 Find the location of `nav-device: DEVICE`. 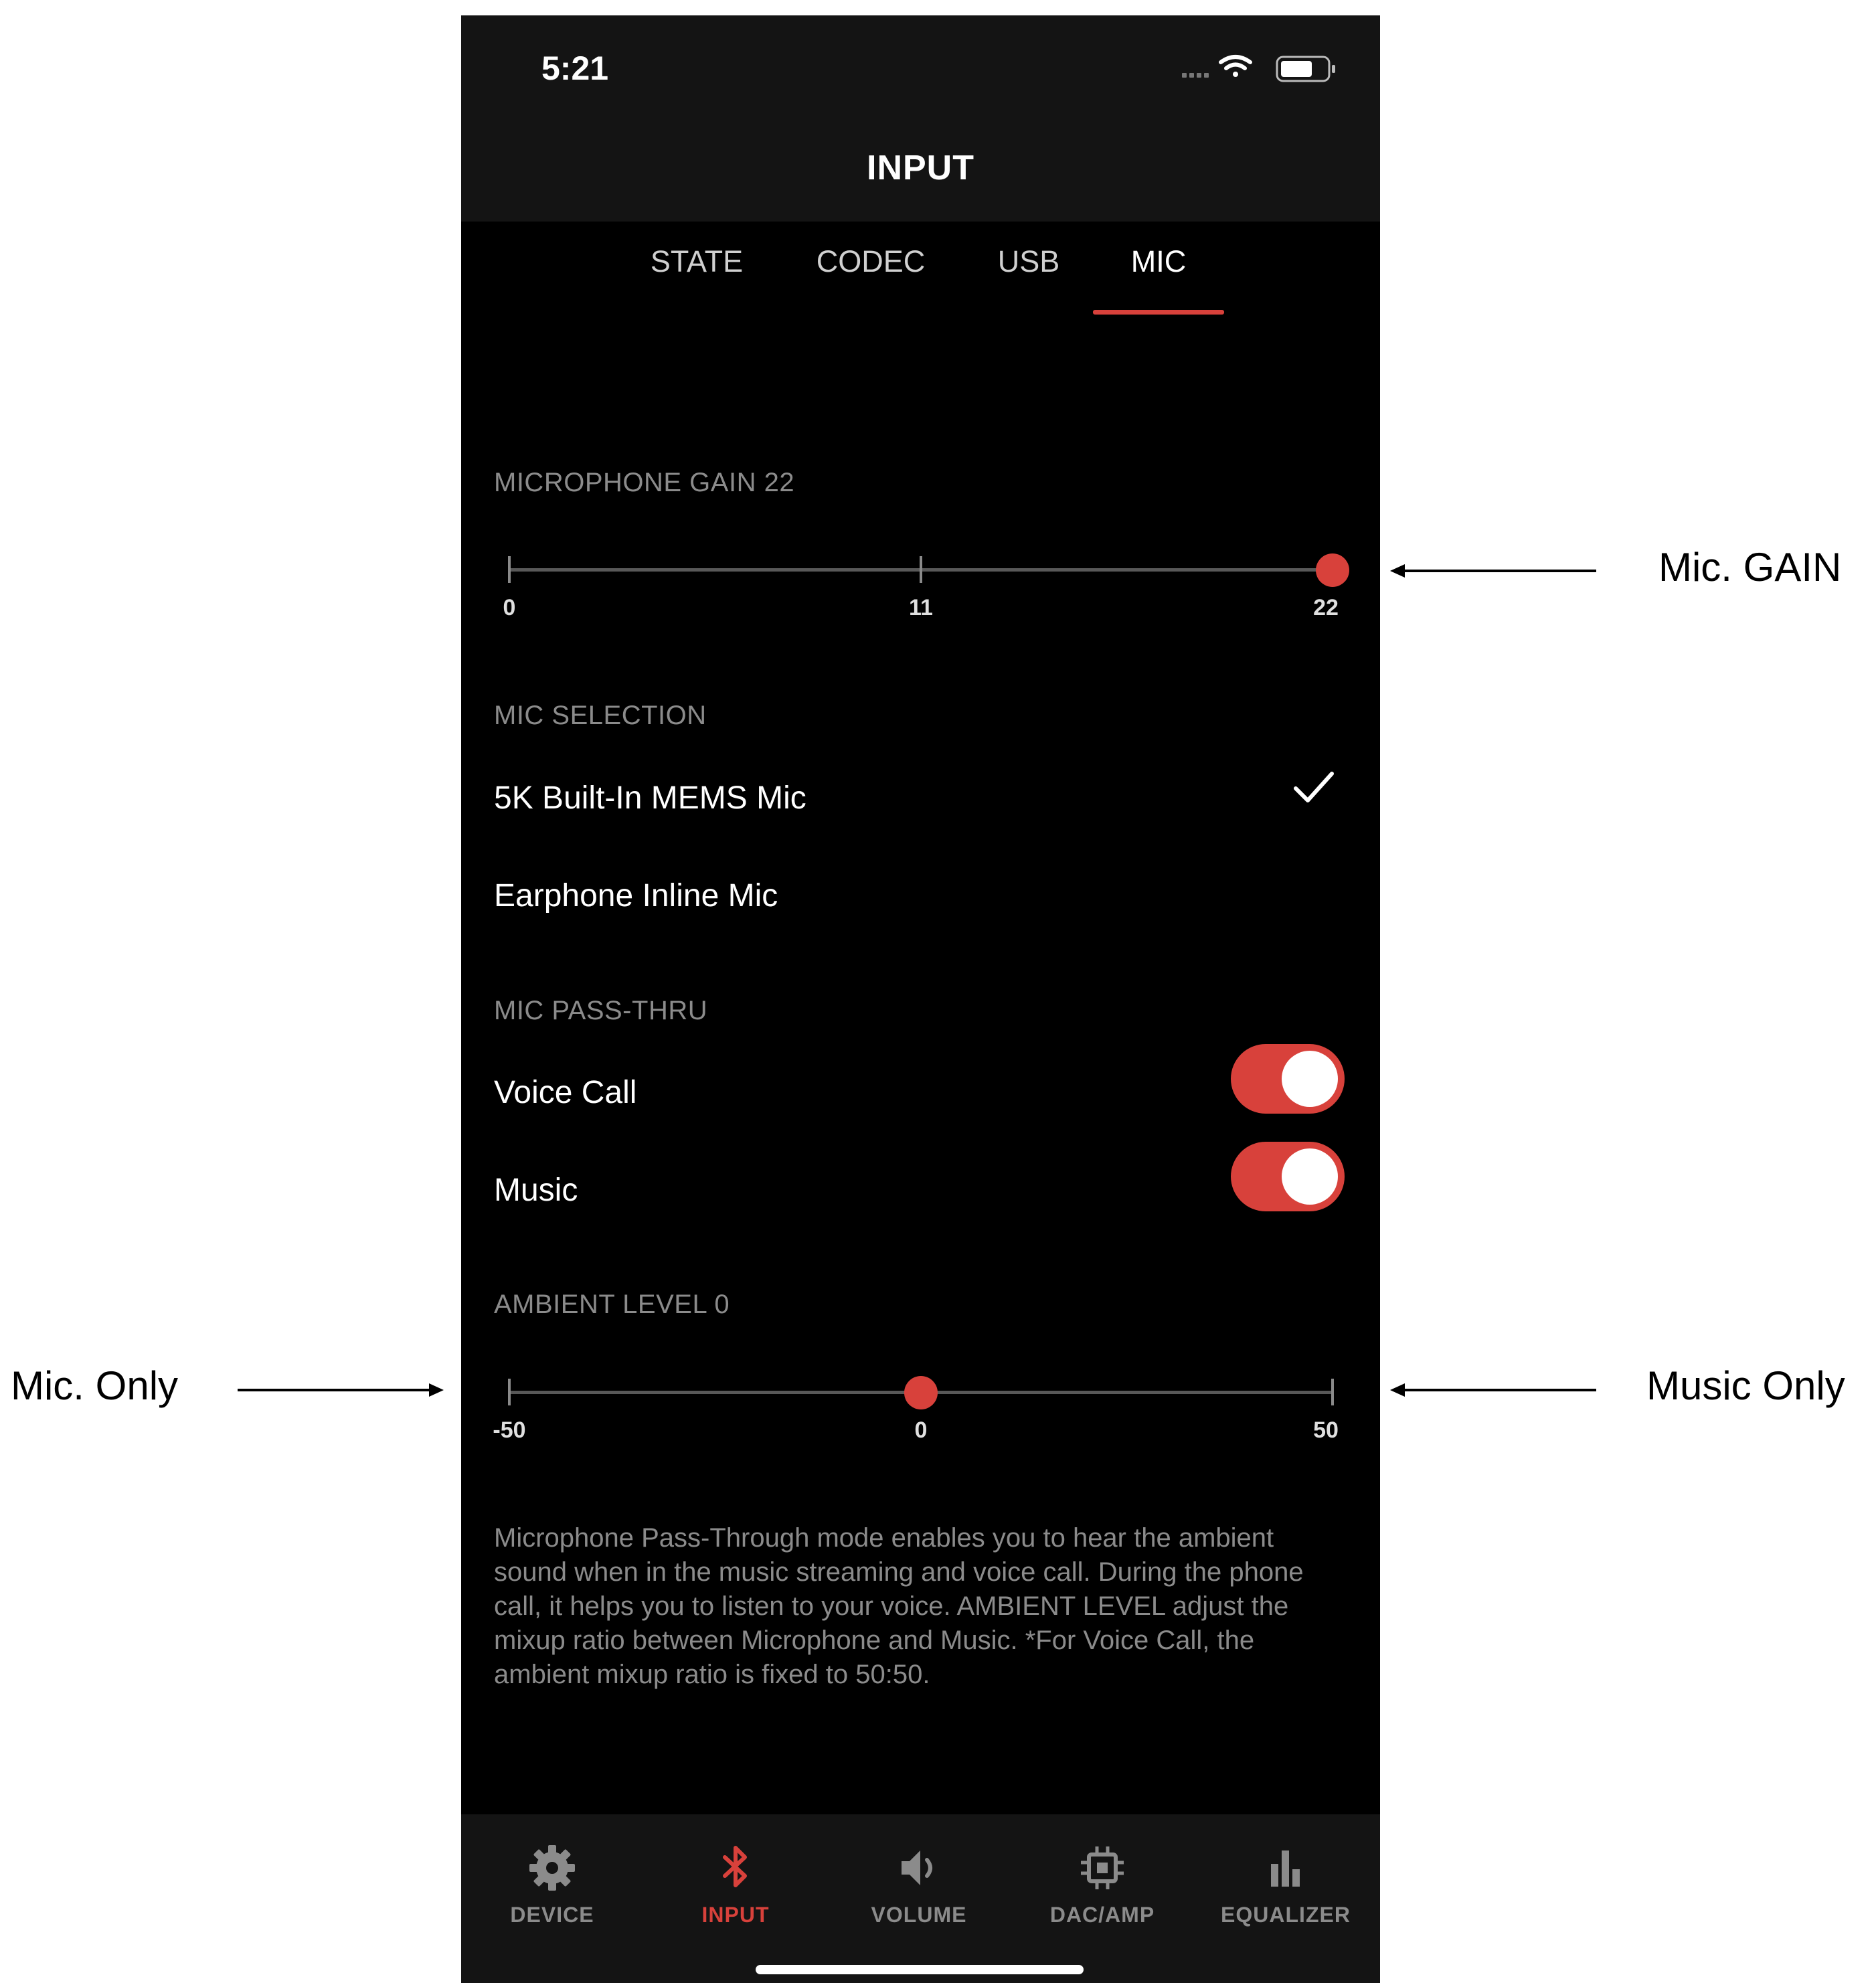

nav-device: DEVICE is located at coordinates (552, 1884).